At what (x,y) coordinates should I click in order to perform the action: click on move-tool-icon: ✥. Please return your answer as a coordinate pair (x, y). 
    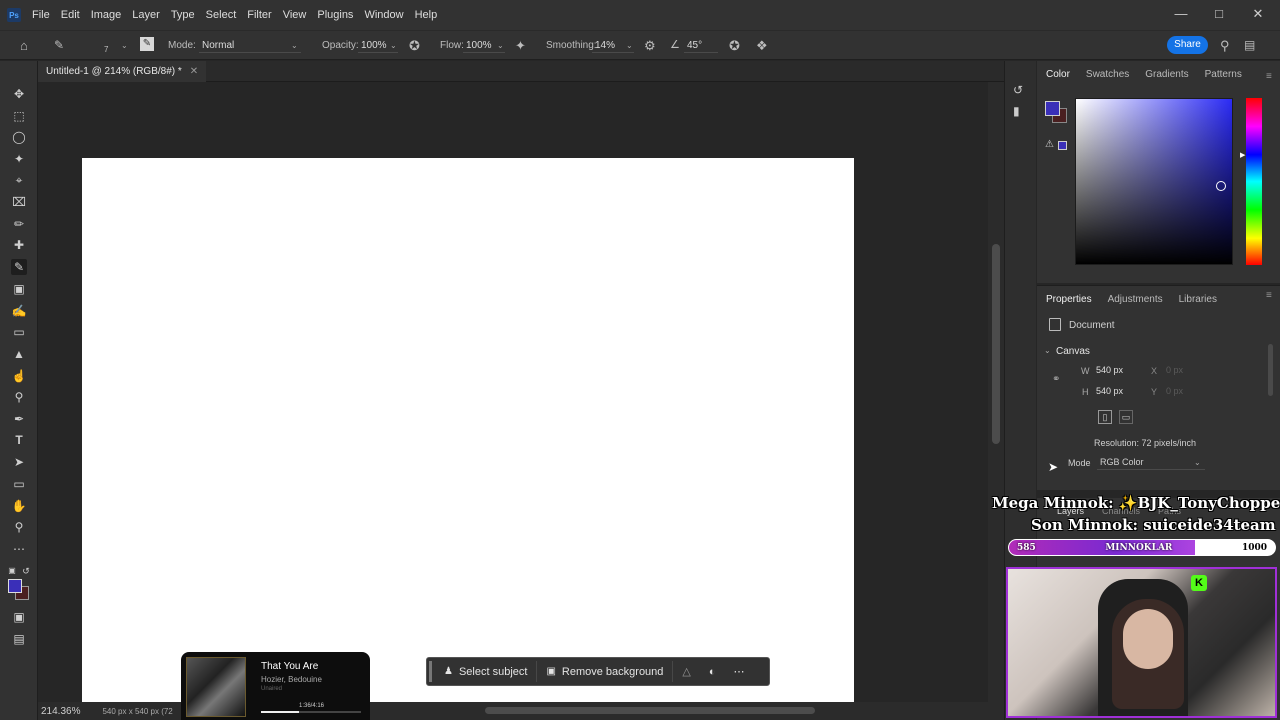
    Looking at the image, I should click on (19, 94).